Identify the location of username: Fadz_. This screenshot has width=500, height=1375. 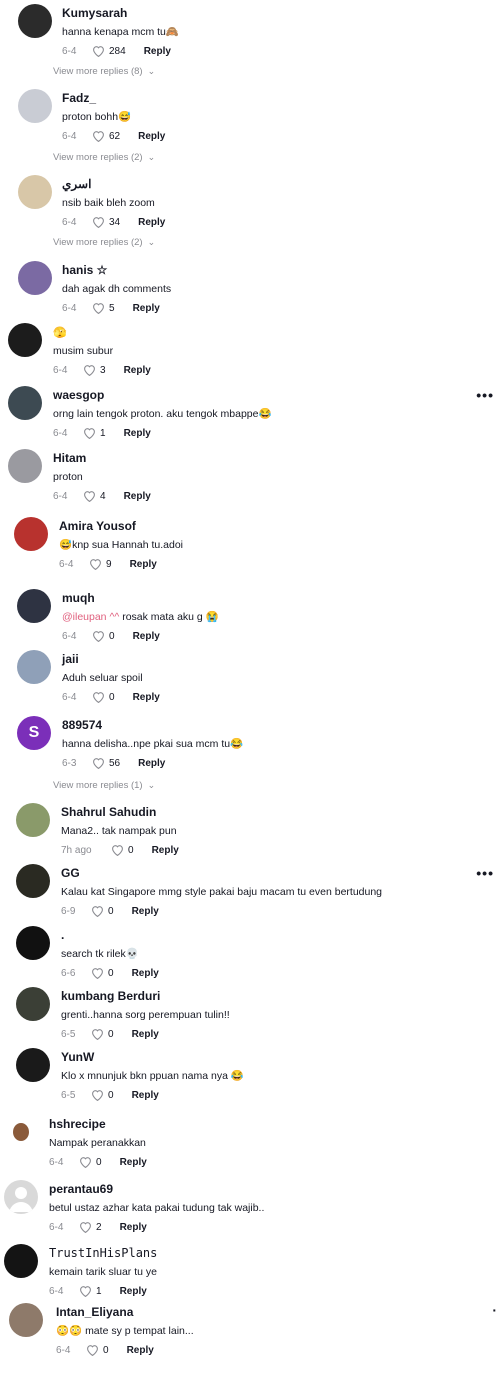
(113, 98).